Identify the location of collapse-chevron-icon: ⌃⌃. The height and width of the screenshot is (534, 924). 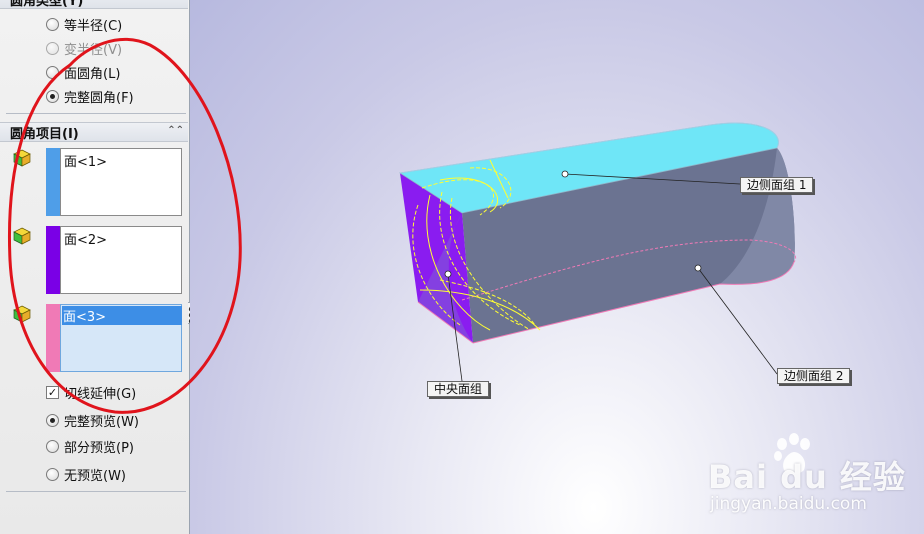
(175, 130).